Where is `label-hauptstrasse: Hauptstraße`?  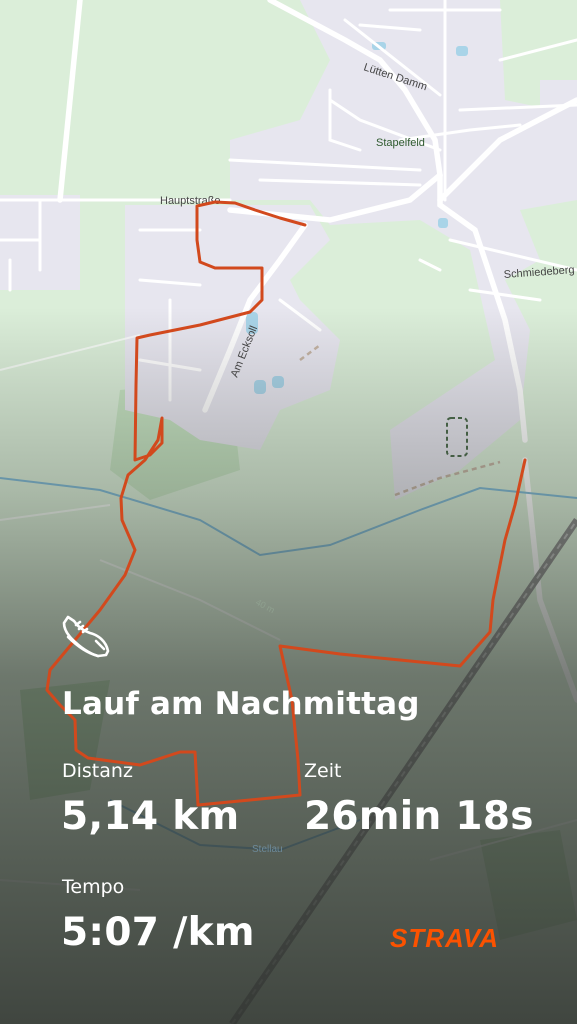 label-hauptstrasse: Hauptstraße is located at coordinates (190, 201).